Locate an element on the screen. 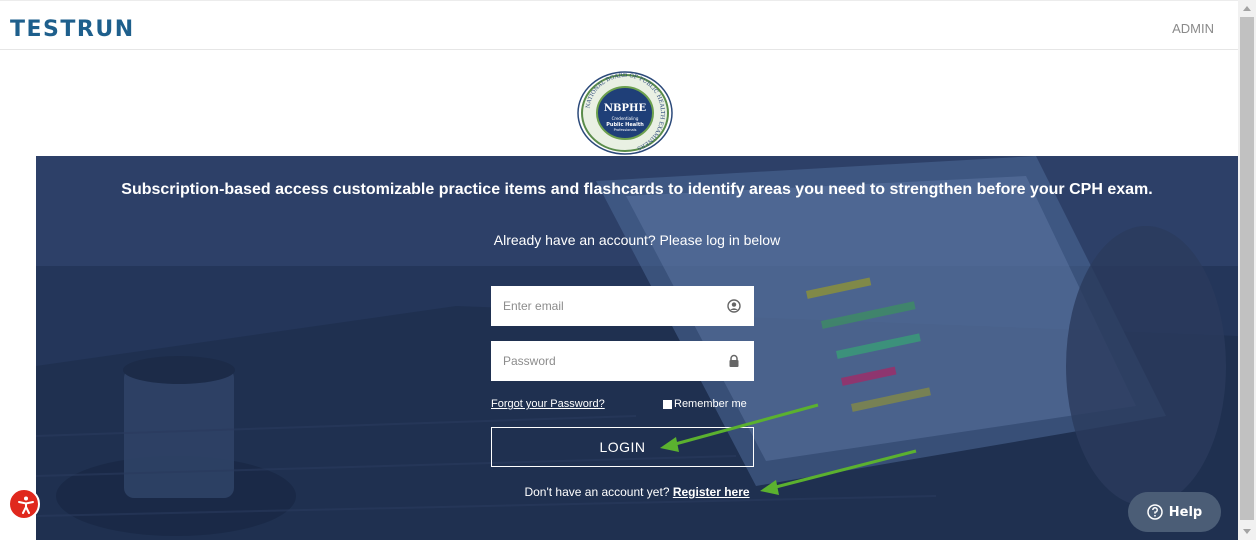 This screenshot has width=1256, height=540. admin-link: ADMIN is located at coordinates (1193, 28).